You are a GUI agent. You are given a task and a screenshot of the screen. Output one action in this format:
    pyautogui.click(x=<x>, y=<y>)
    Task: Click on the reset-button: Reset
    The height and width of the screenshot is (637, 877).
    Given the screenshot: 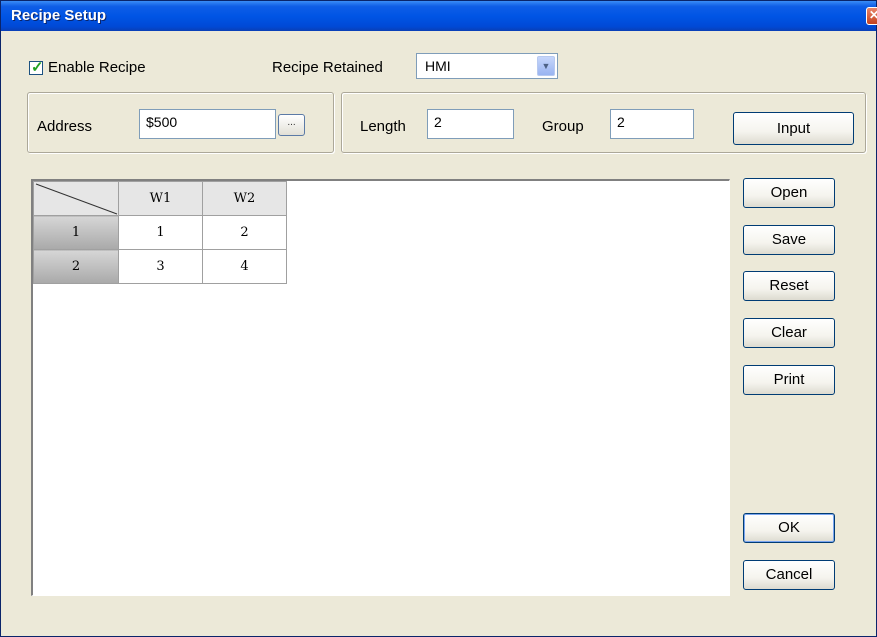 What is the action you would take?
    pyautogui.click(x=789, y=286)
    